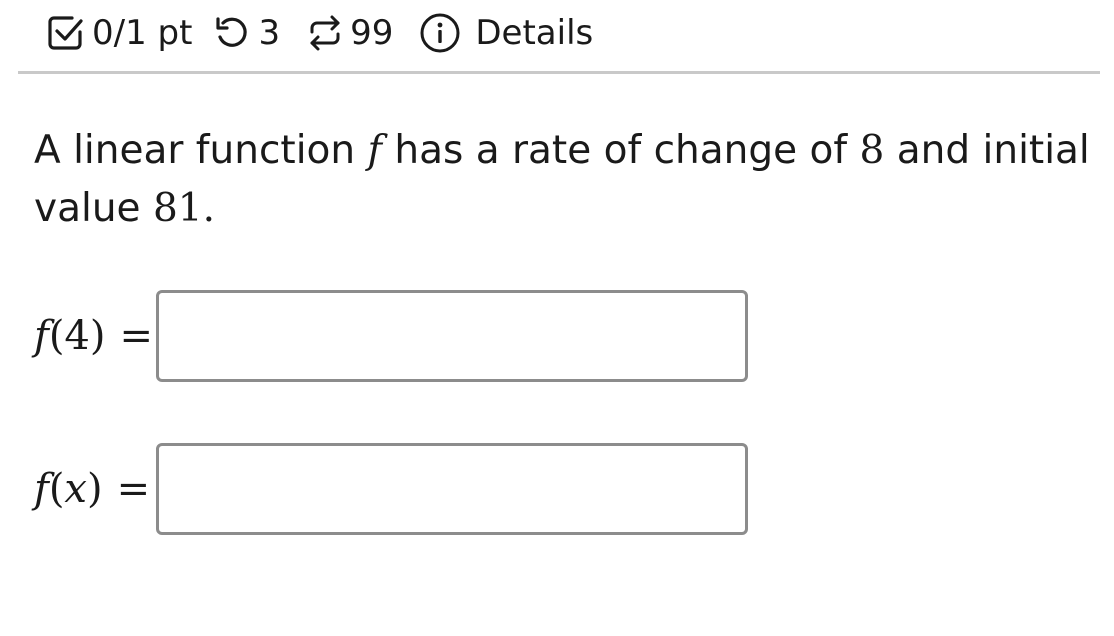 The image size is (1114, 636). Describe the element at coordinates (440, 33) in the screenshot. I see `info-circle-icon` at that location.